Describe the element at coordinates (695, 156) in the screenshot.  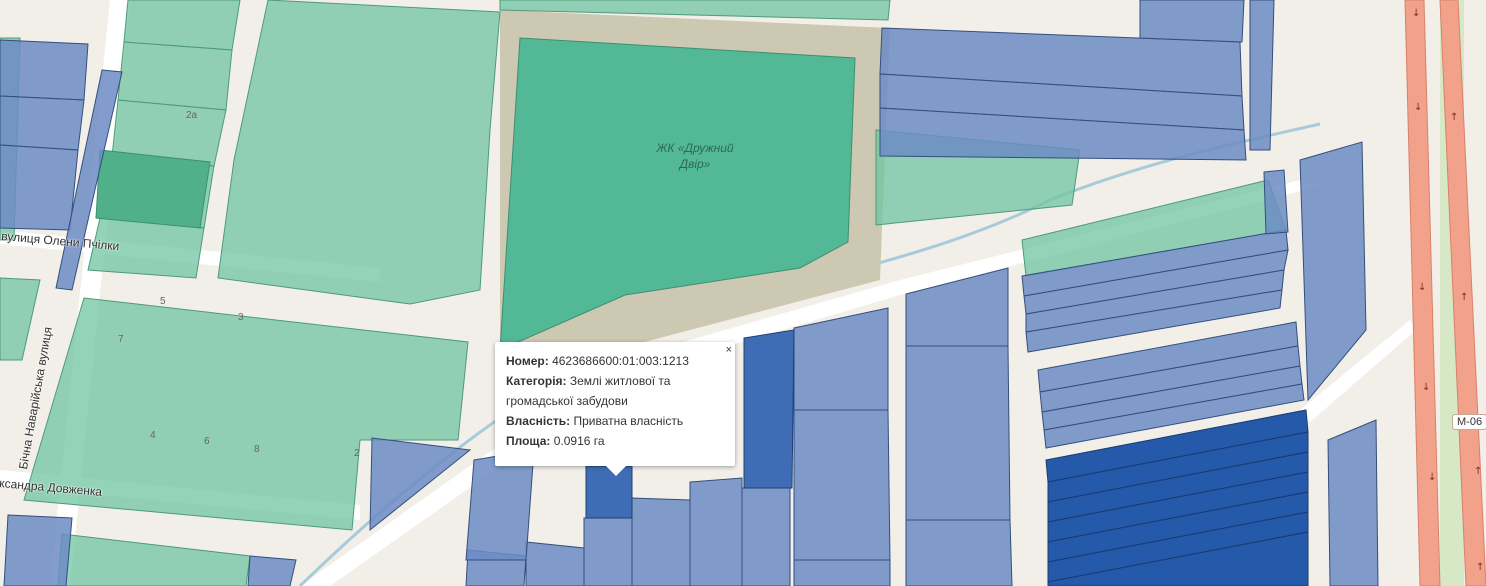
I see `residential-complex-name: ЖК «Дружний Двір»` at that location.